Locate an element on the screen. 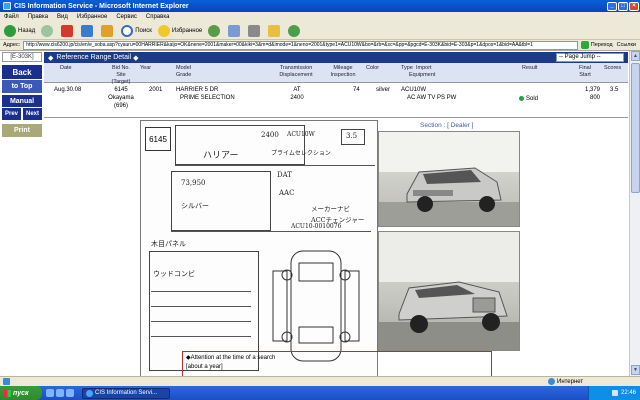  col-equipment: Equipment is located at coordinates (422, 75).